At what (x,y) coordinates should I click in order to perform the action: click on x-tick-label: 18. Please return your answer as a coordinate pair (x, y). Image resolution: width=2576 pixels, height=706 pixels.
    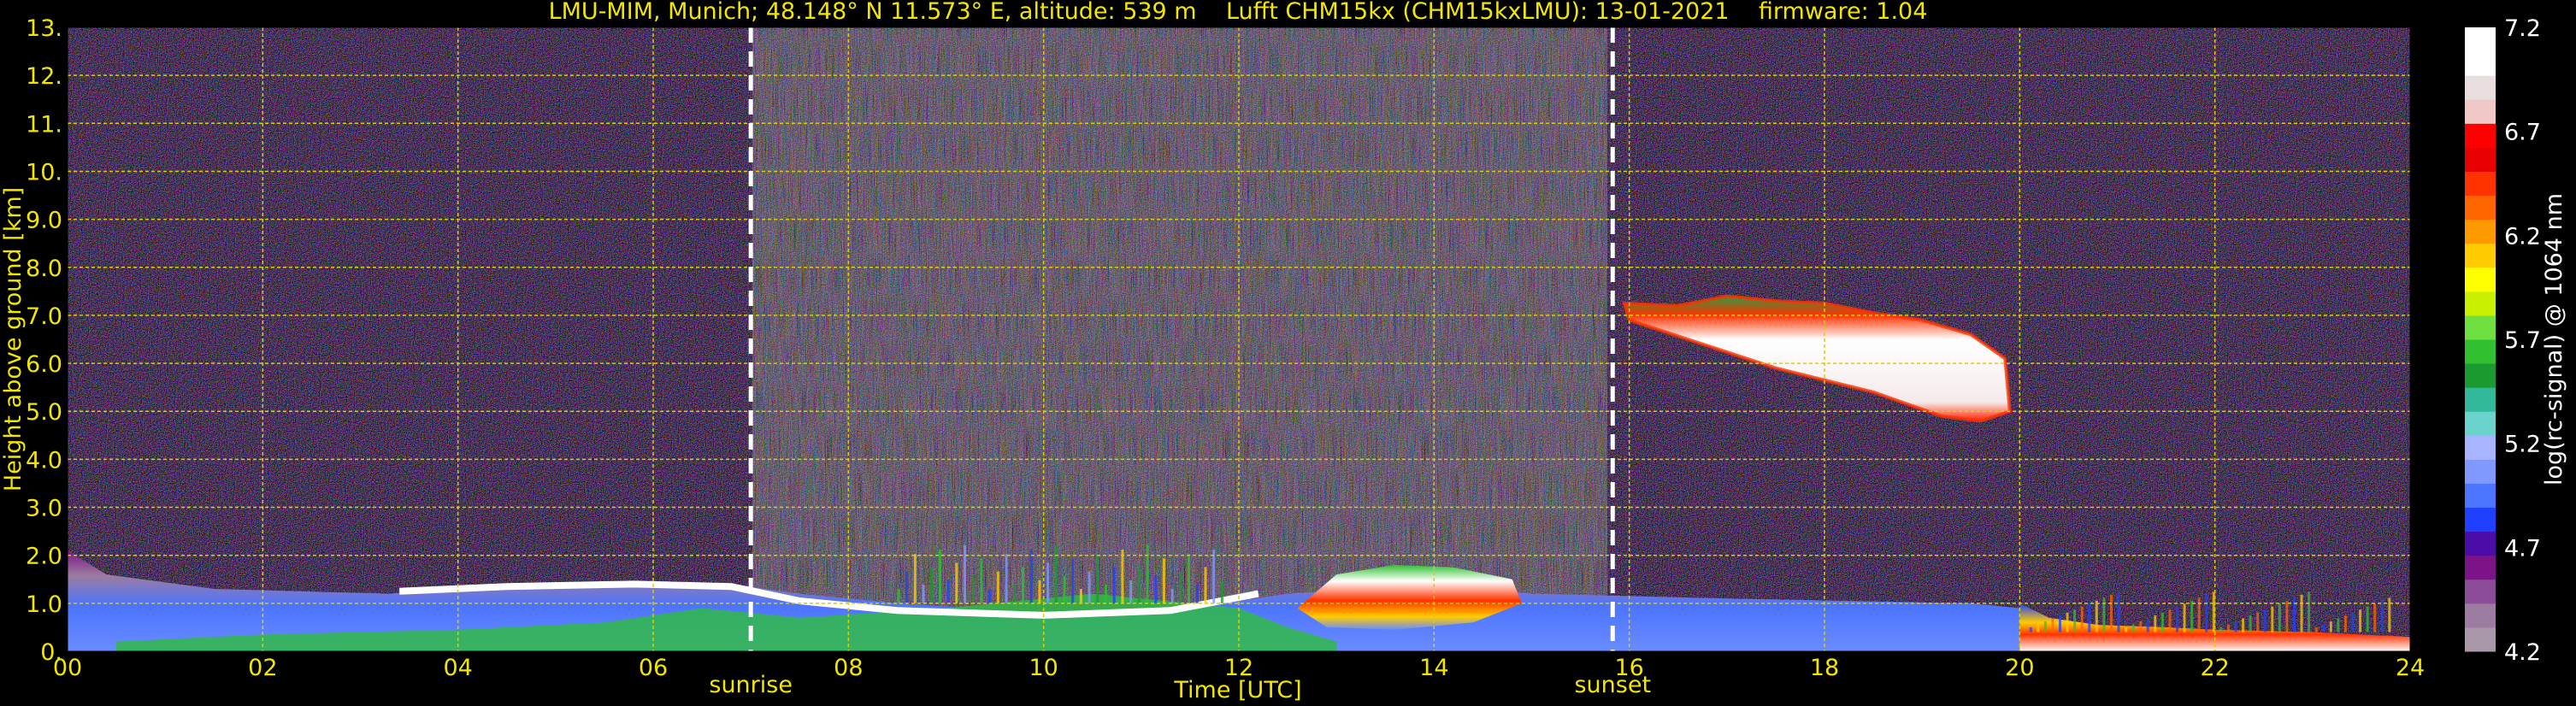
    Looking at the image, I should click on (1825, 668).